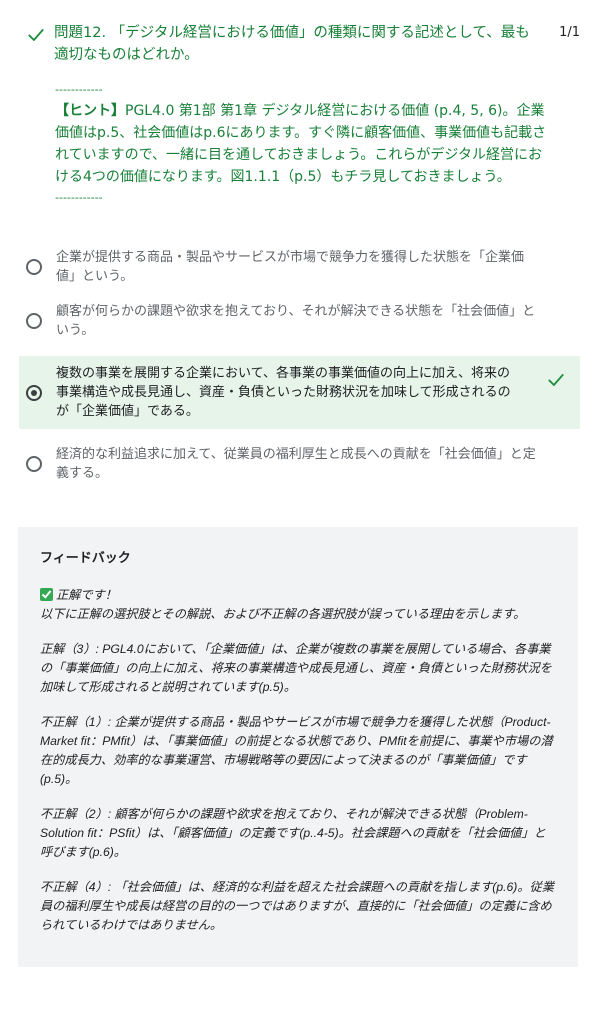 Image resolution: width=596 pixels, height=1024 pixels. Describe the element at coordinates (85, 557) in the screenshot. I see `feedback-title: フィードバック` at that location.